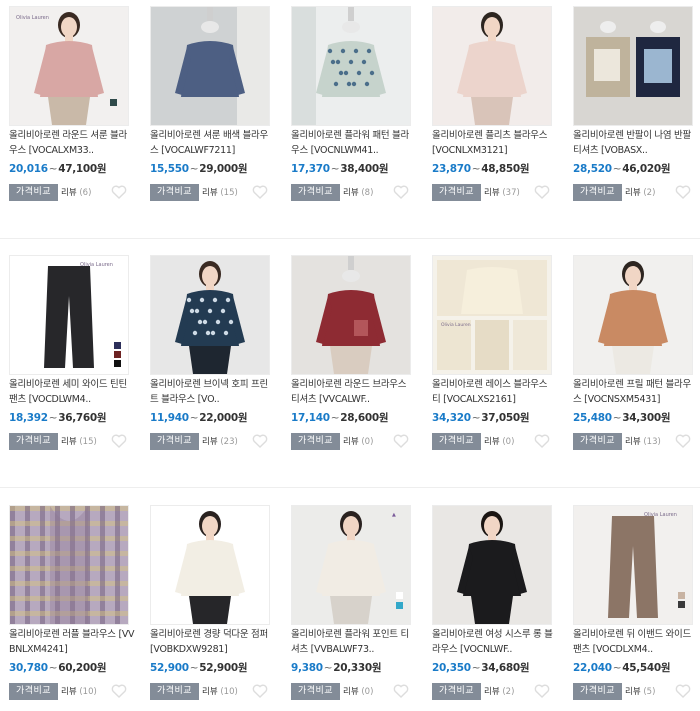 The width and height of the screenshot is (700, 711). I want to click on product-title: 올리비아로렌 경량 덕다운 점퍼 [VOBKDXW9281], so click(213, 642).